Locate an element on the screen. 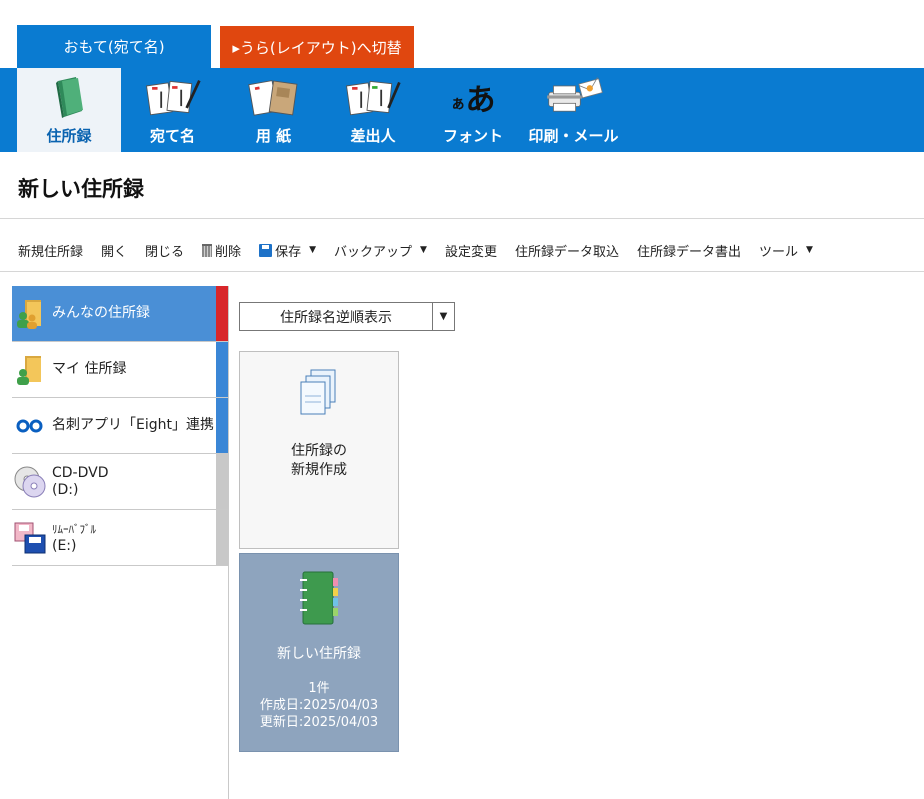 This screenshot has height=799, width=924. ribbon-label: フォント is located at coordinates (472, 136).